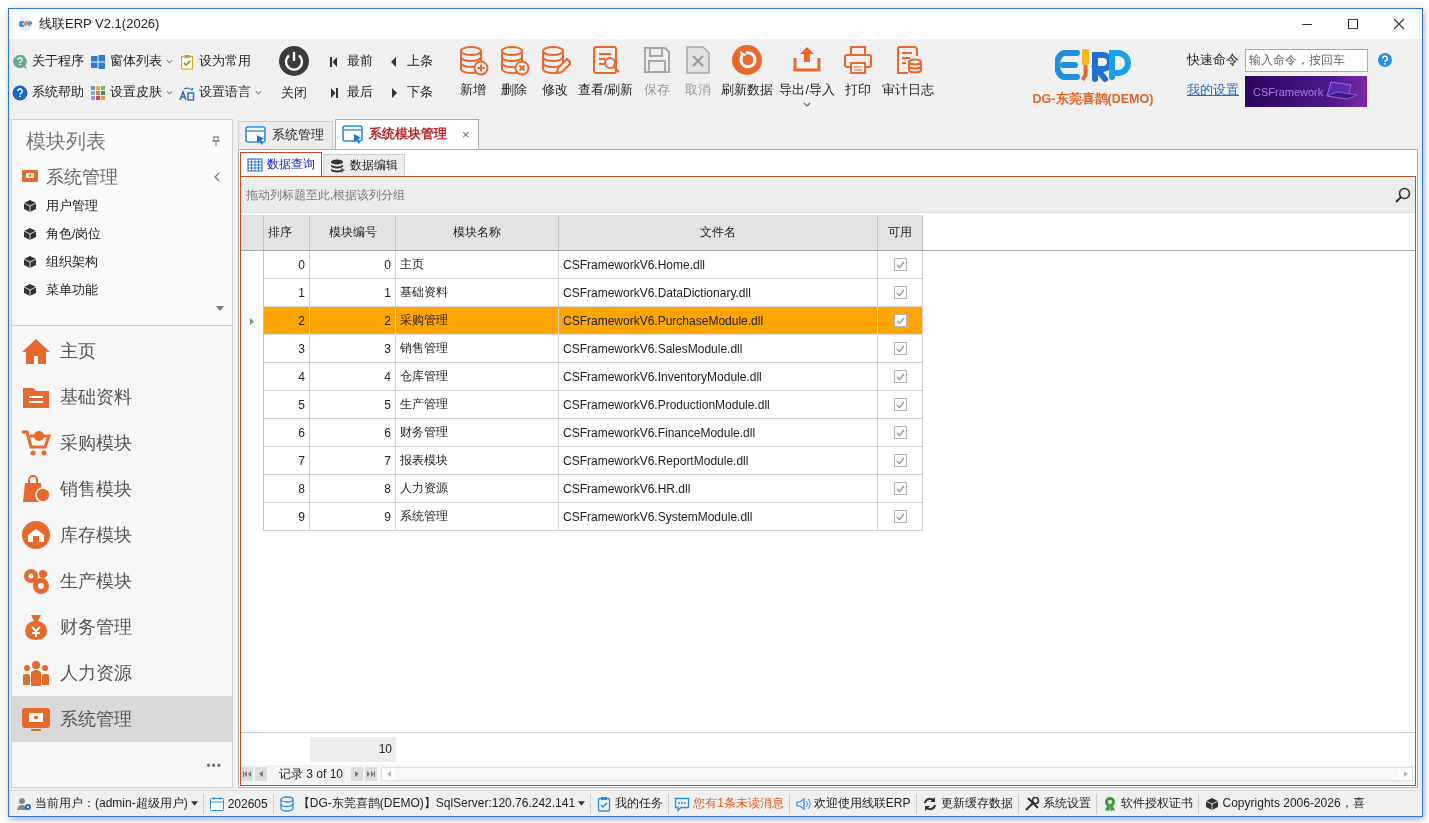 The width and height of the screenshot is (1429, 823). What do you see at coordinates (107, 803) in the screenshot?
I see `status-item: 当前用户：(admin-超级用户)` at bounding box center [107, 803].